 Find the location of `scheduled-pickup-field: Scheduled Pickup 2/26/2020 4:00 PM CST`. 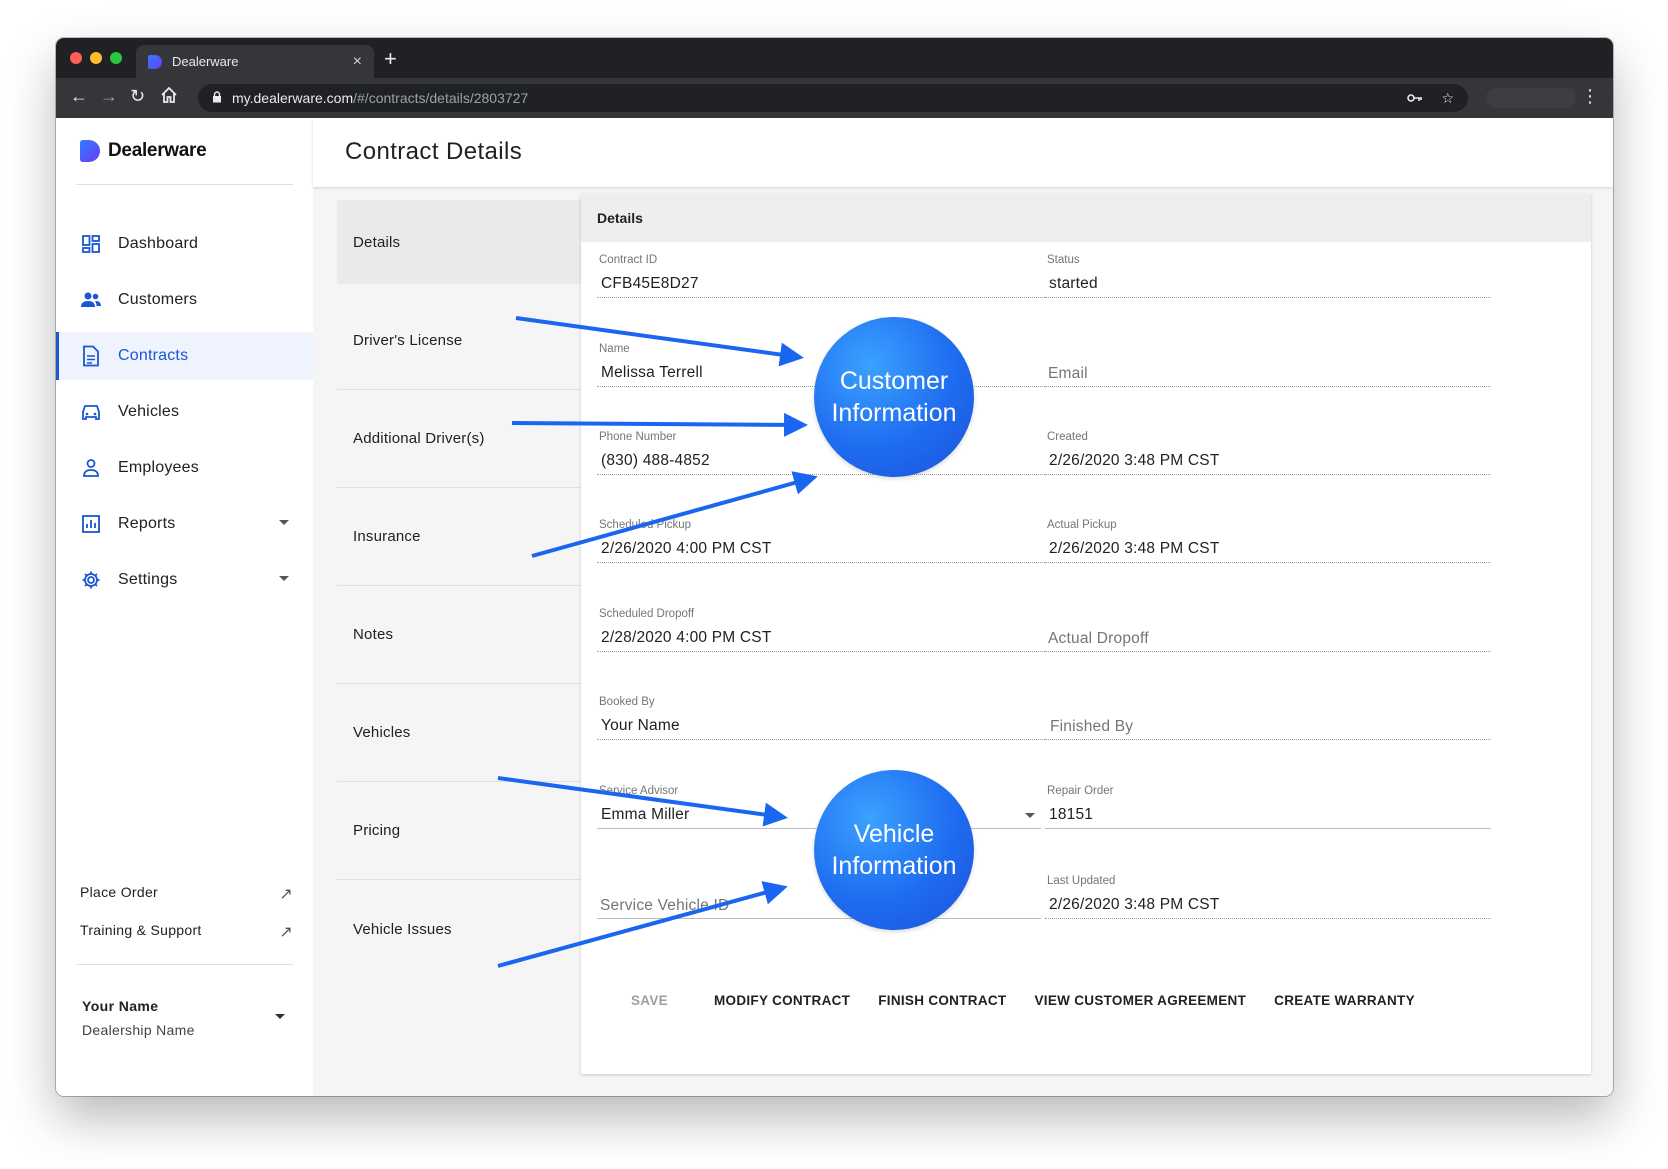

scheduled-pickup-field: Scheduled Pickup 2/26/2020 4:00 PM CST is located at coordinates (832, 539).